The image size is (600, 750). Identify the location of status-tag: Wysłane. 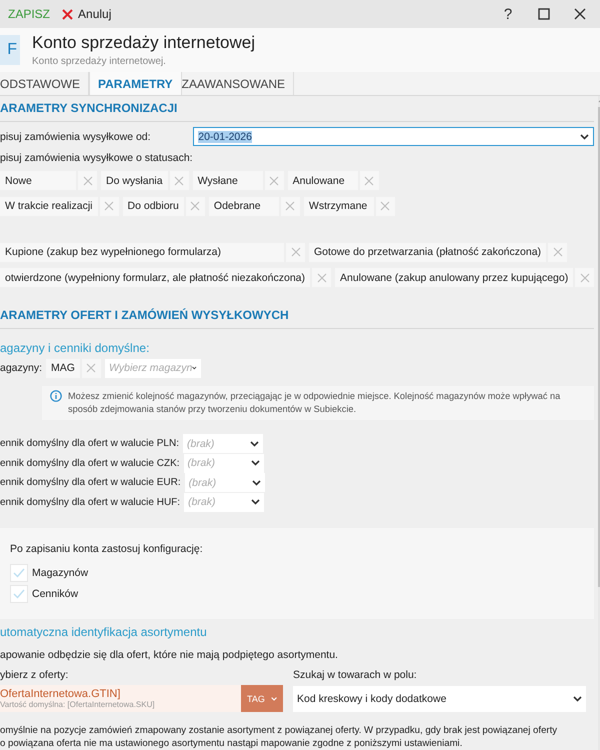
(227, 180).